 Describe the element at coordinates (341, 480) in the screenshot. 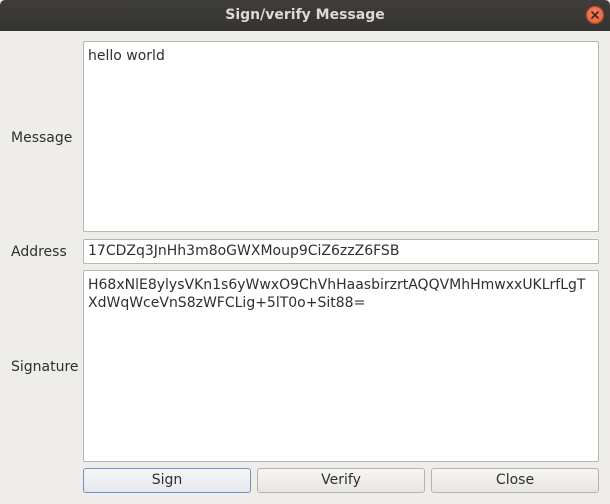

I see `verify-button: Verify` at that location.